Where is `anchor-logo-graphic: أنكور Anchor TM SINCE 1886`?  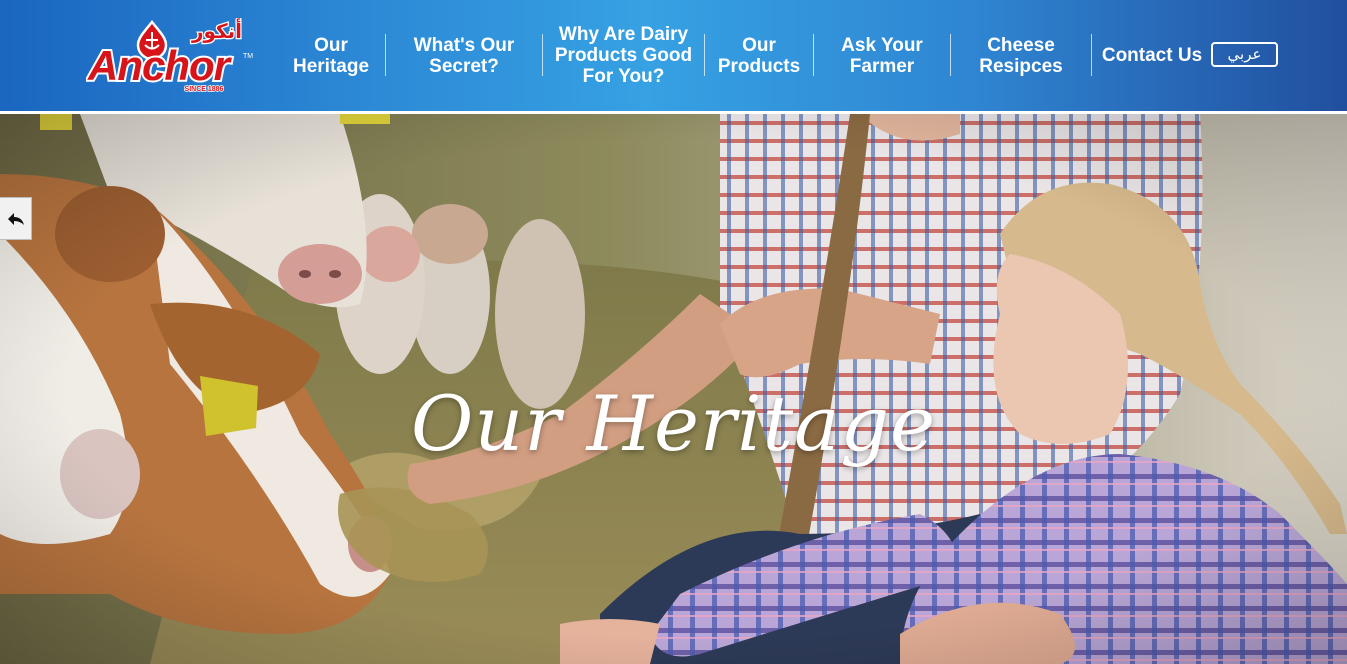
anchor-logo-graphic: أنكور Anchor TM SINCE 1886 is located at coordinates (169, 56).